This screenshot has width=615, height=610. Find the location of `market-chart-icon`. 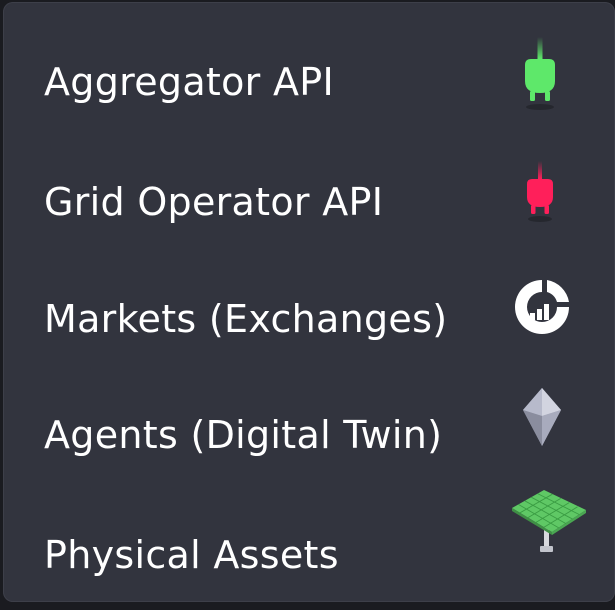

market-chart-icon is located at coordinates (542, 307).